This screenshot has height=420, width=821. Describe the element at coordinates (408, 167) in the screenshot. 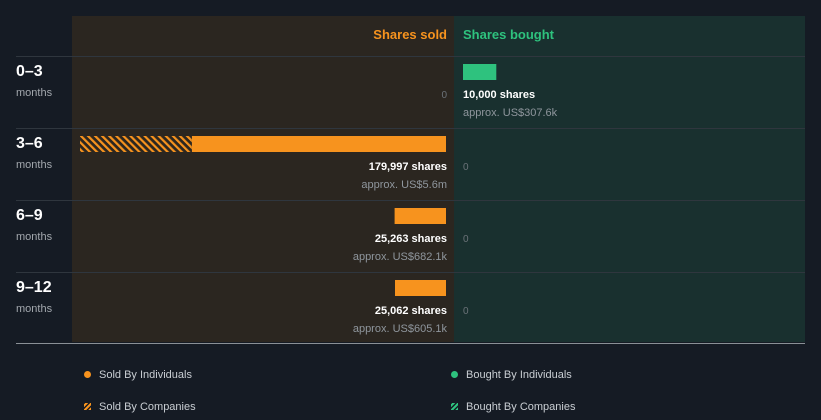

I see `sold-shares-label: 179,997 shares` at that location.